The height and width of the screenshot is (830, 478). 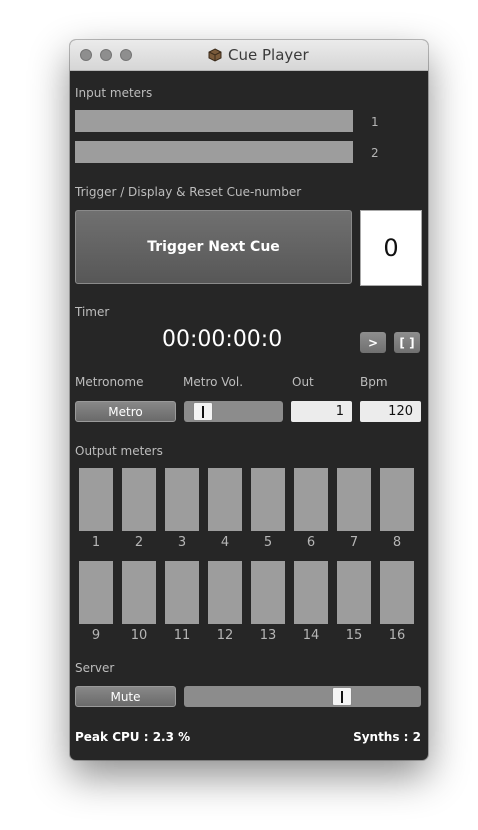 What do you see at coordinates (268, 635) in the screenshot?
I see `output-meter-label: 13` at bounding box center [268, 635].